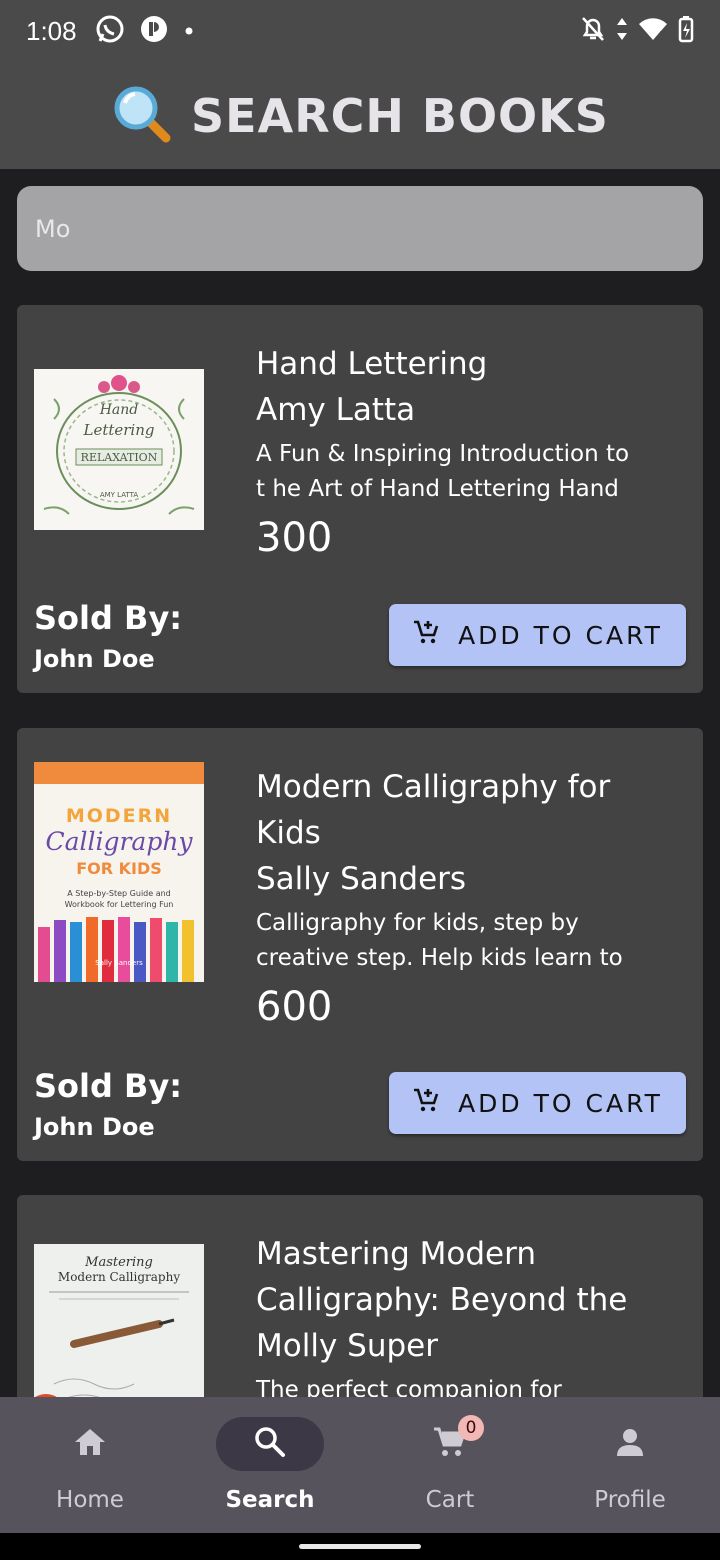  What do you see at coordinates (360, 31) in the screenshot?
I see `status-bar: 1:08 4` at bounding box center [360, 31].